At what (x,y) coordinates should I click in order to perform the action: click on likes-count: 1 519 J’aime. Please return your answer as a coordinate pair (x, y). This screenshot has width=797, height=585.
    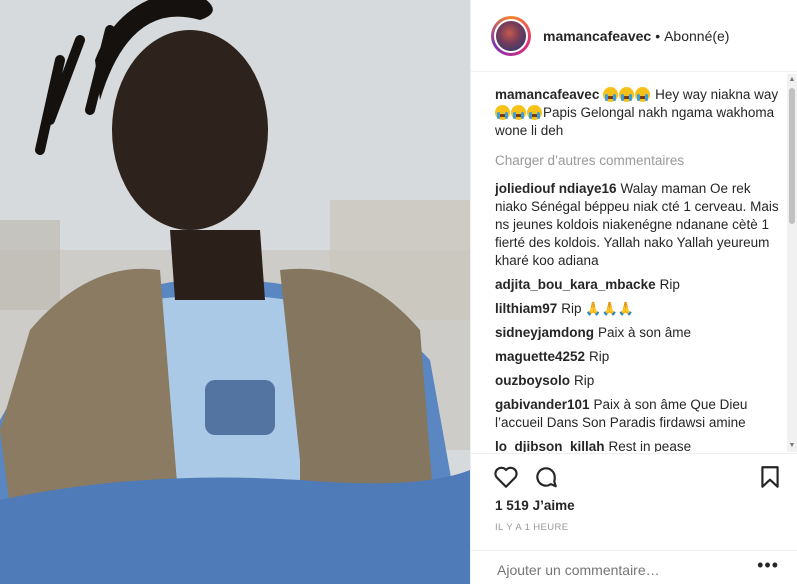
    Looking at the image, I should click on (535, 505).